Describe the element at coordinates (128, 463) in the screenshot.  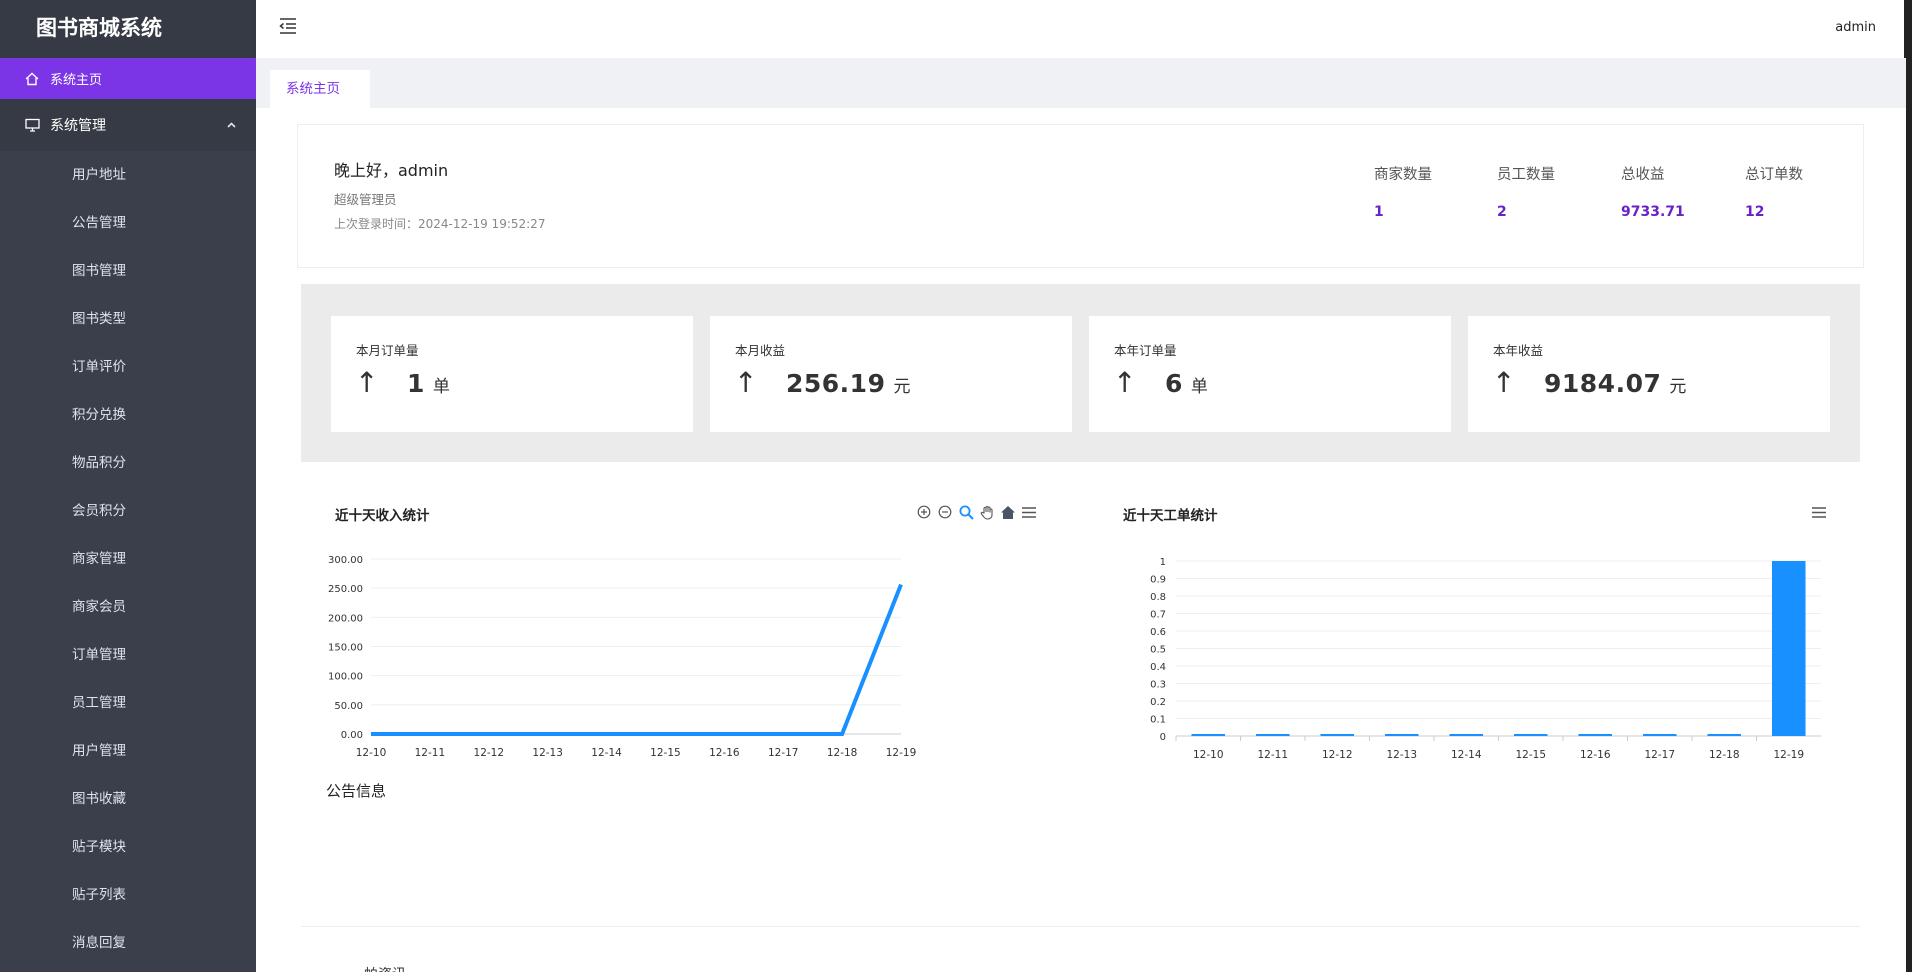
I see `sidebar-item: 物品积分` at that location.